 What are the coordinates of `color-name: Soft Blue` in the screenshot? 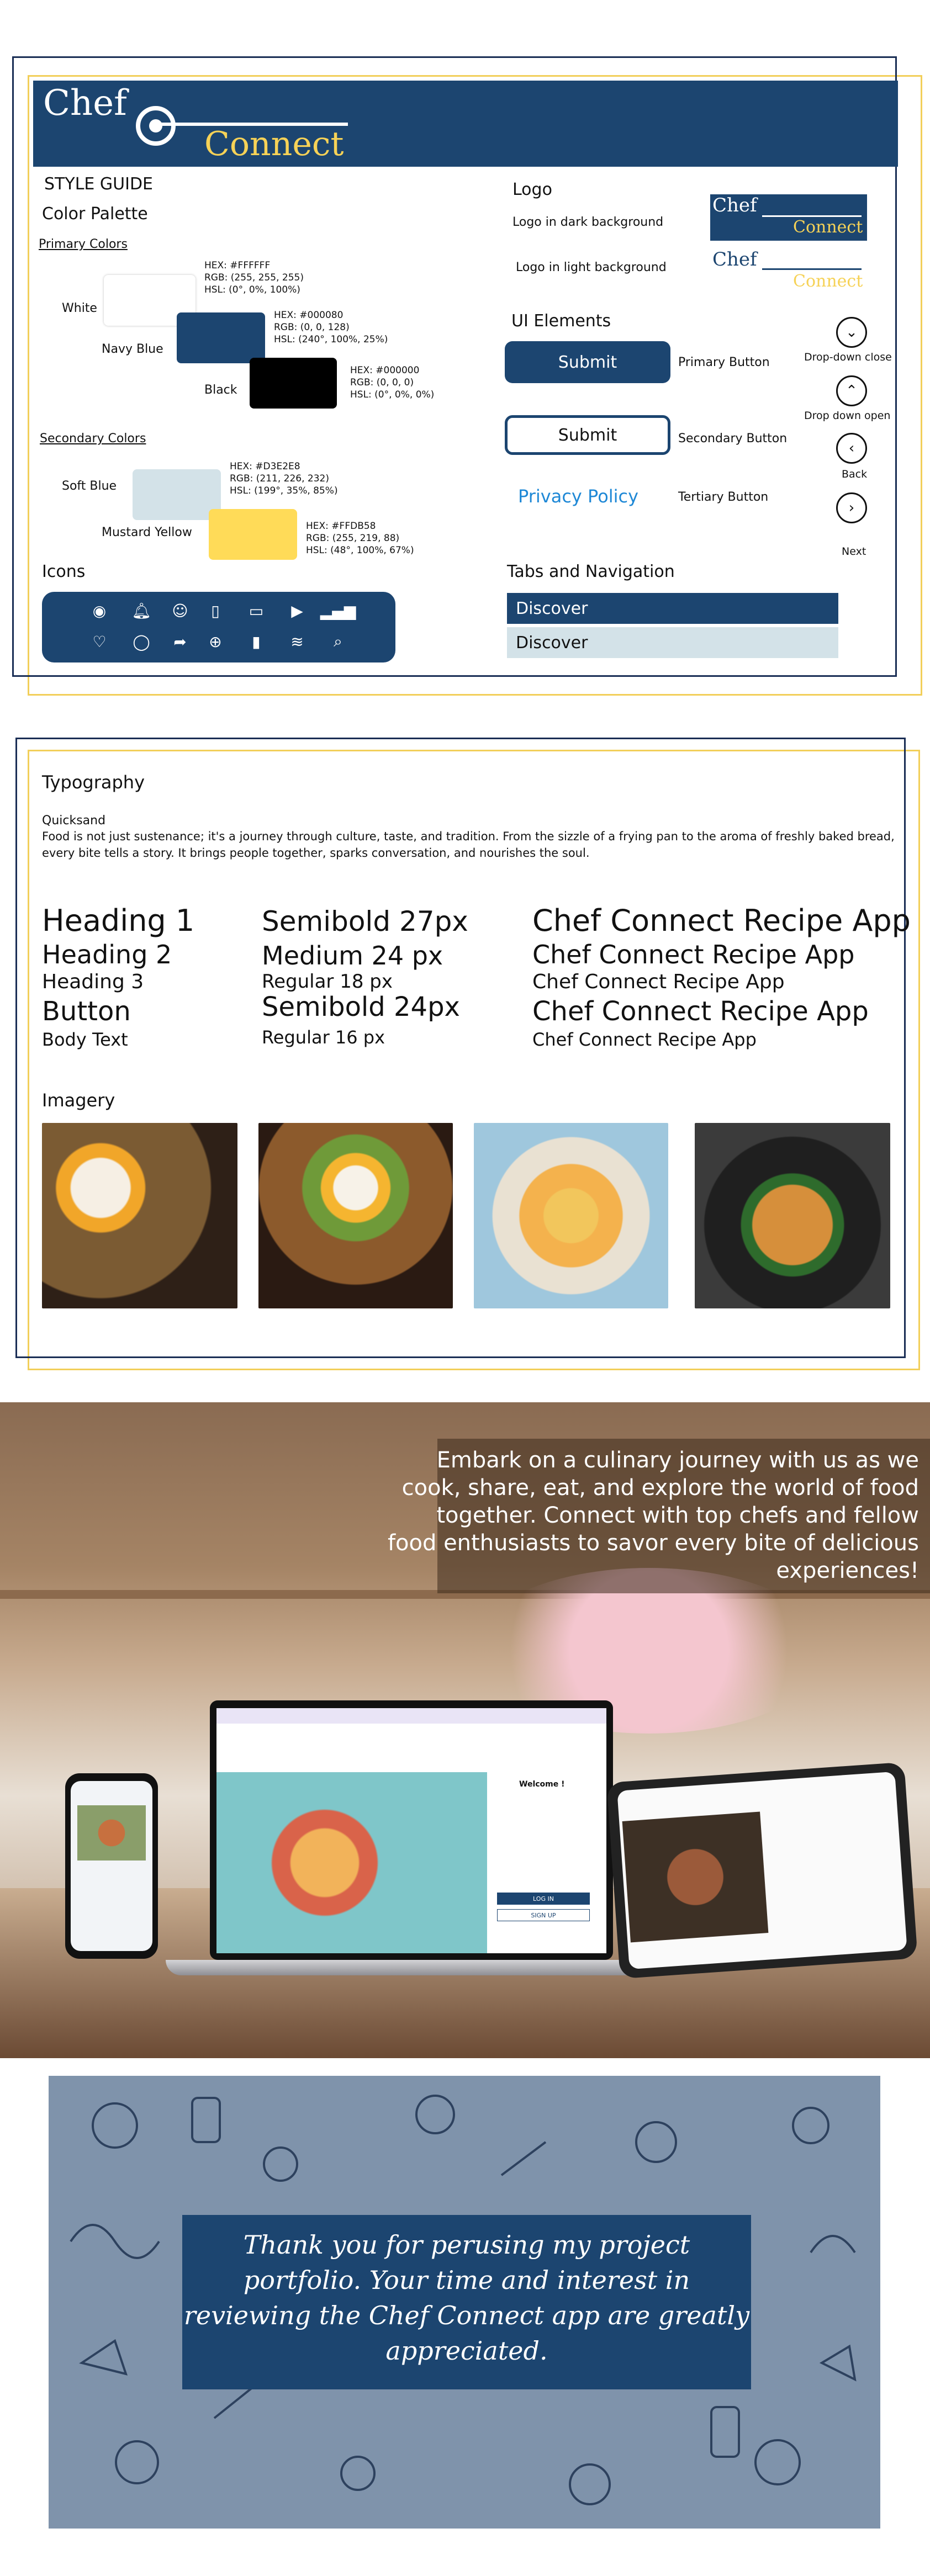 It's located at (89, 486).